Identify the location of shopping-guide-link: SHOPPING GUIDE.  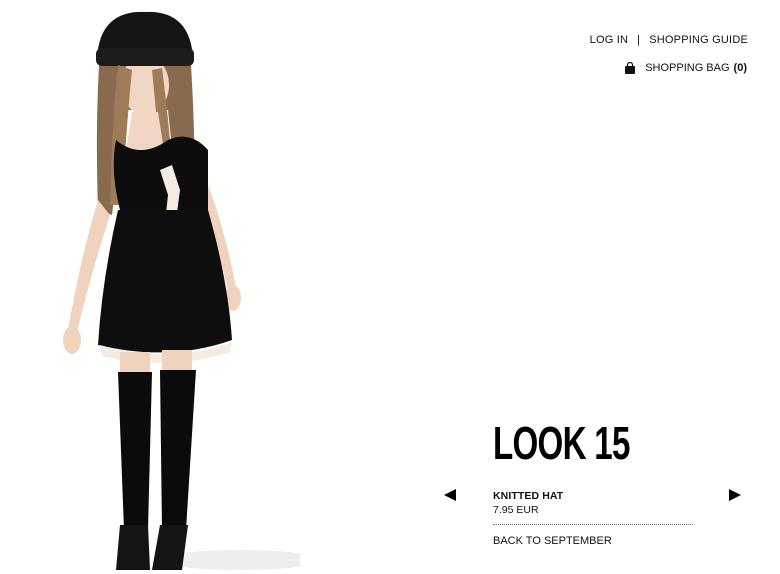
(698, 40).